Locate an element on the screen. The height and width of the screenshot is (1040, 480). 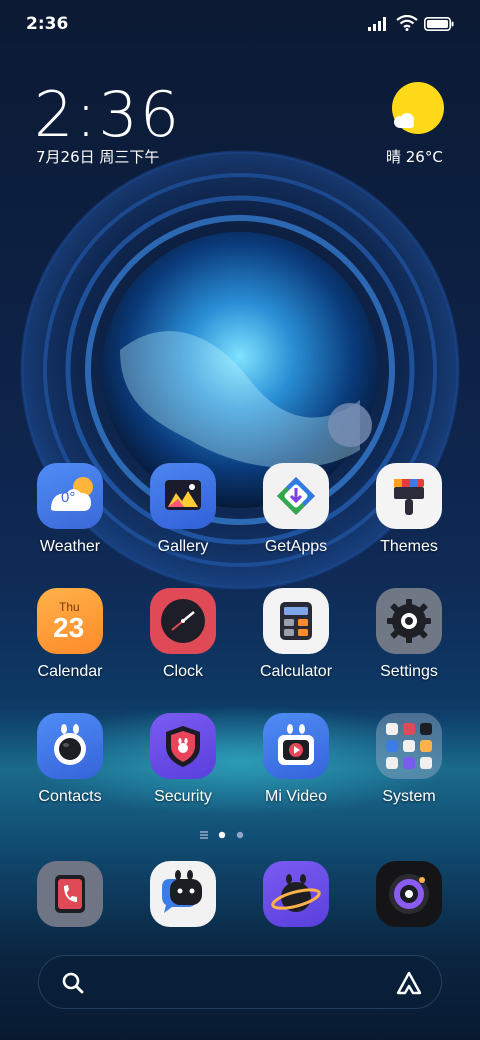
app-system-folder: System is located at coordinates (409, 768).